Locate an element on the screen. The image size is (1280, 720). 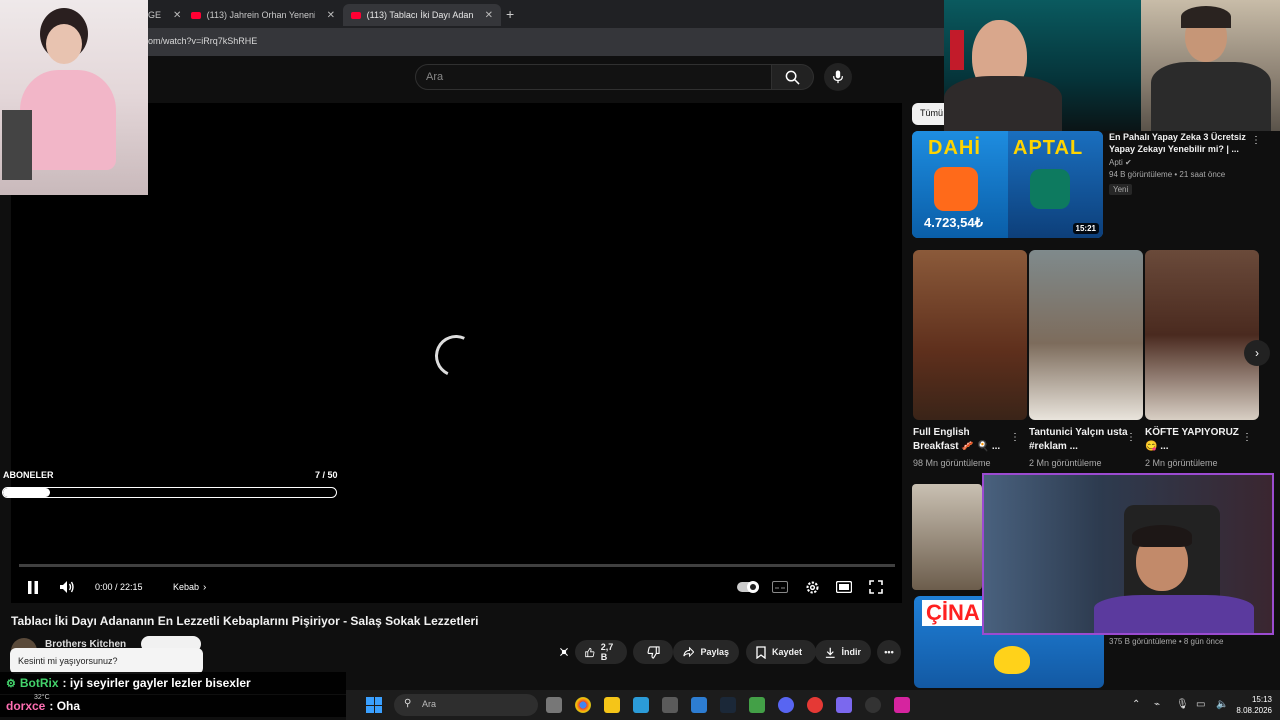
download-button: İndir is located at coordinates (843, 652).